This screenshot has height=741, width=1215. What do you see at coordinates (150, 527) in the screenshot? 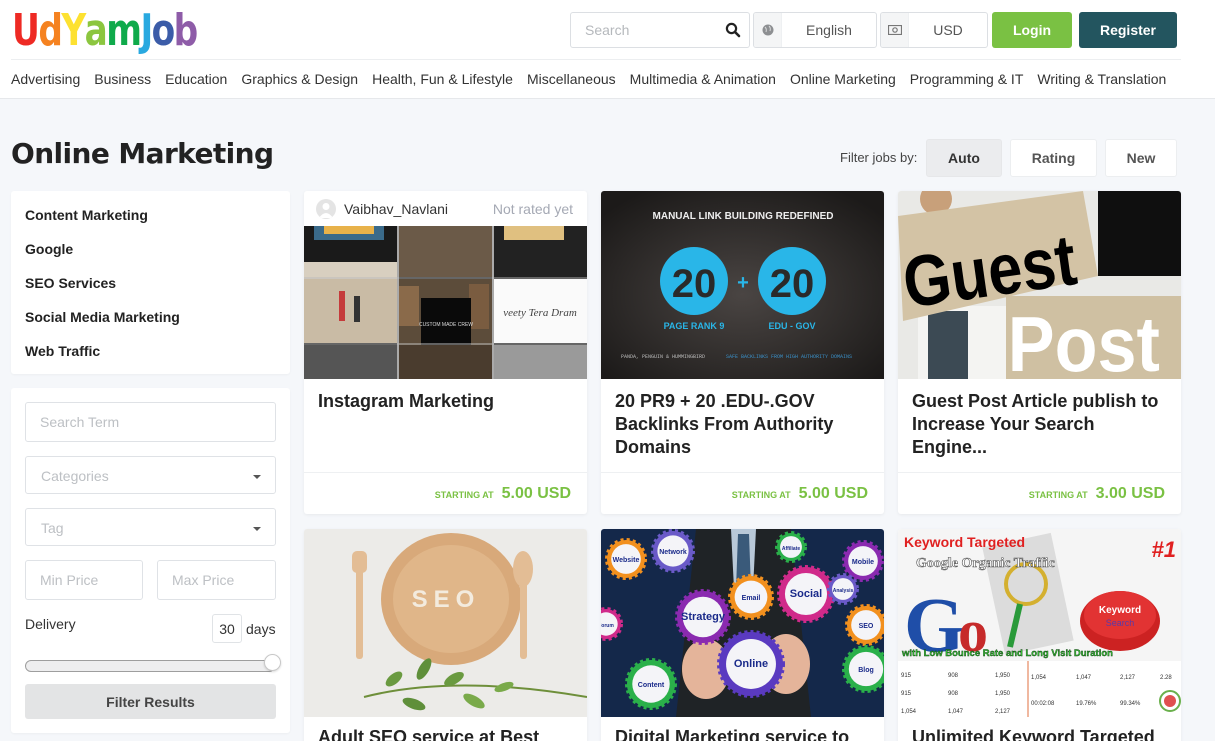
I see `tag-select: Tag` at bounding box center [150, 527].